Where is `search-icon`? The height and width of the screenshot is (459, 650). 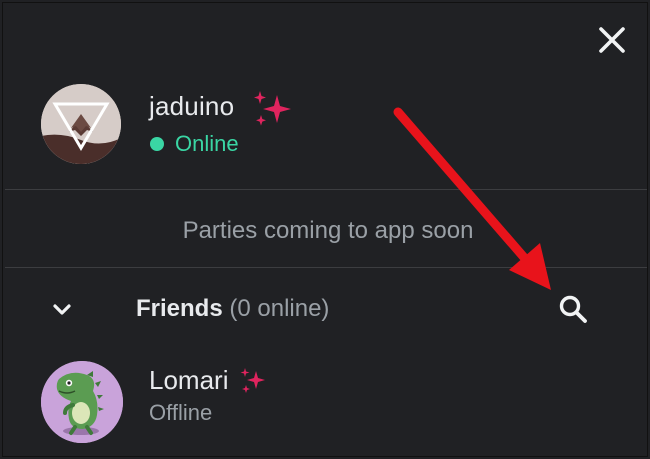
search-icon is located at coordinates (573, 309).